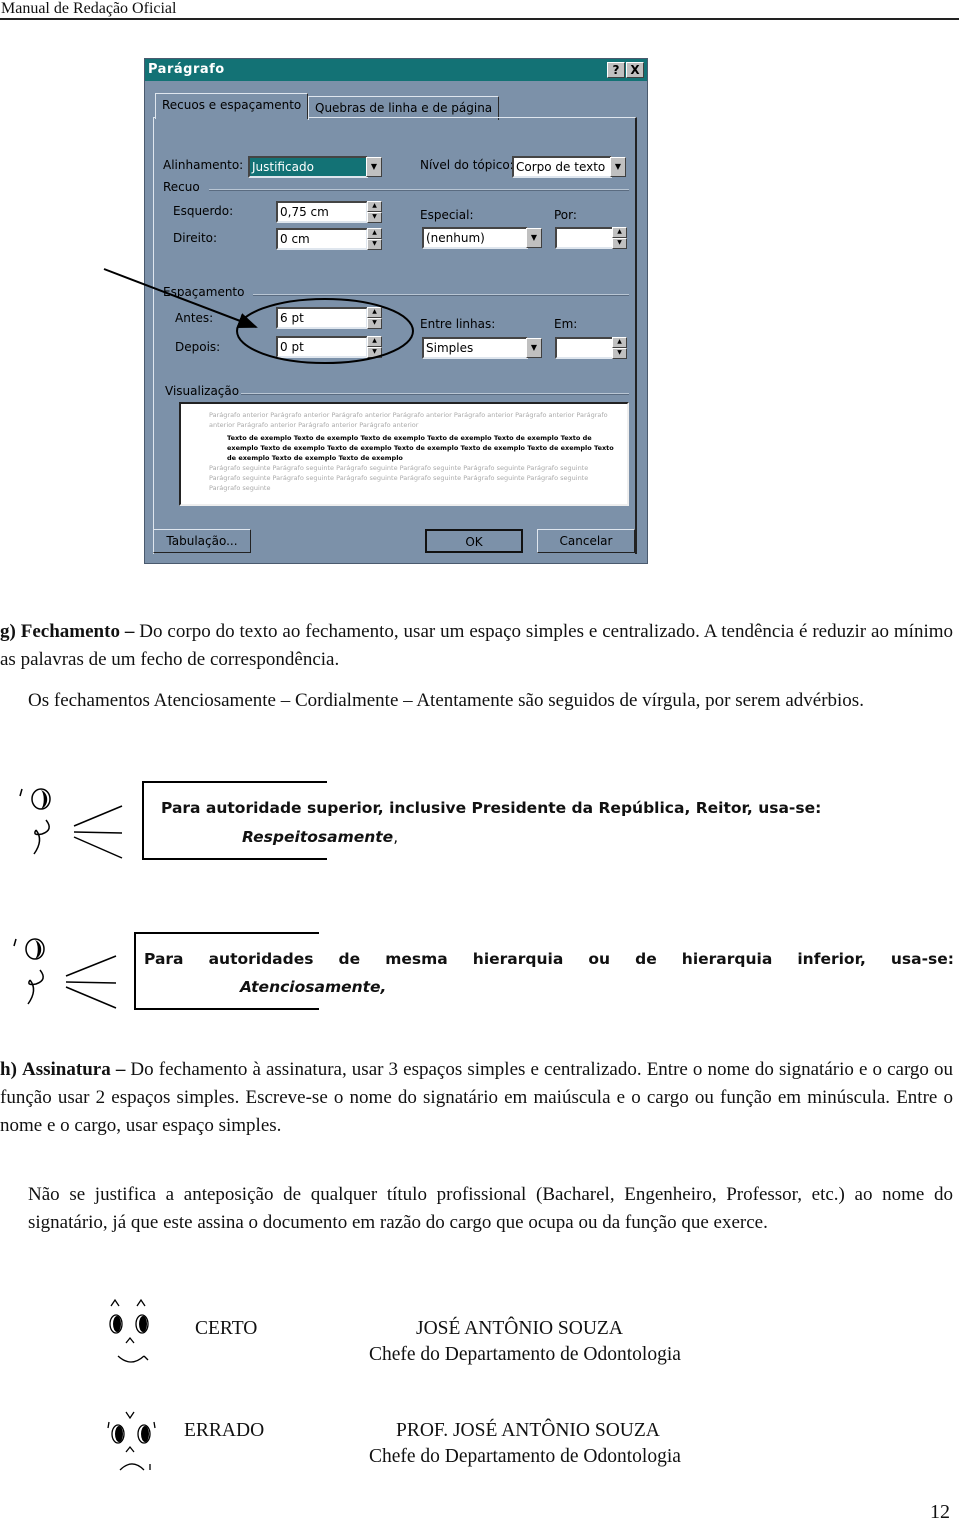 This screenshot has height=1524, width=960. I want to click on annotation-overlay, so click(258, 316).